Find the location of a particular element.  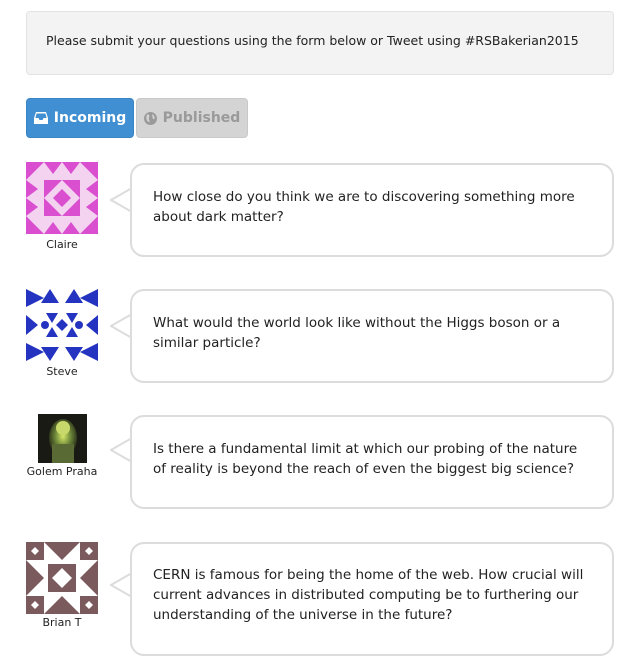

author-name: Steve is located at coordinates (62, 371).